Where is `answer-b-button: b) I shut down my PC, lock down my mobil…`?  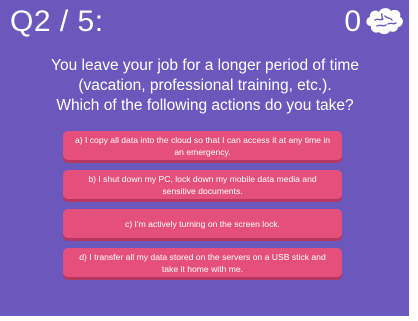 answer-b-button: b) I shut down my PC, lock down my mobil… is located at coordinates (202, 184).